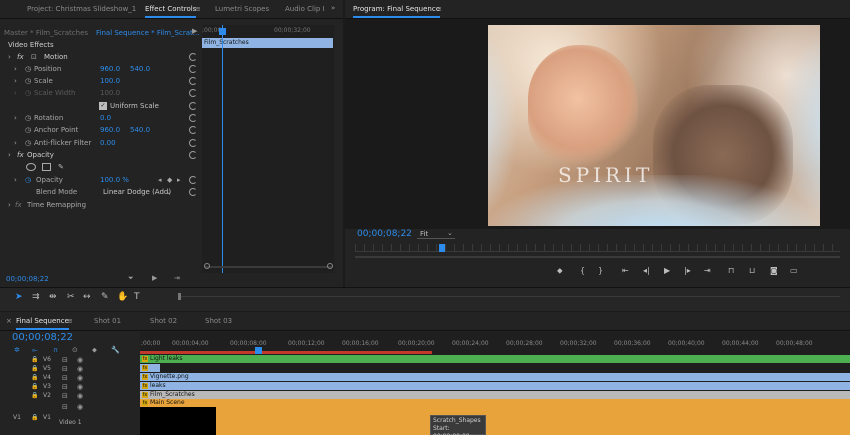 The height and width of the screenshot is (435, 850). I want to click on stopwatch-active-icon: ◷, so click(28, 180).